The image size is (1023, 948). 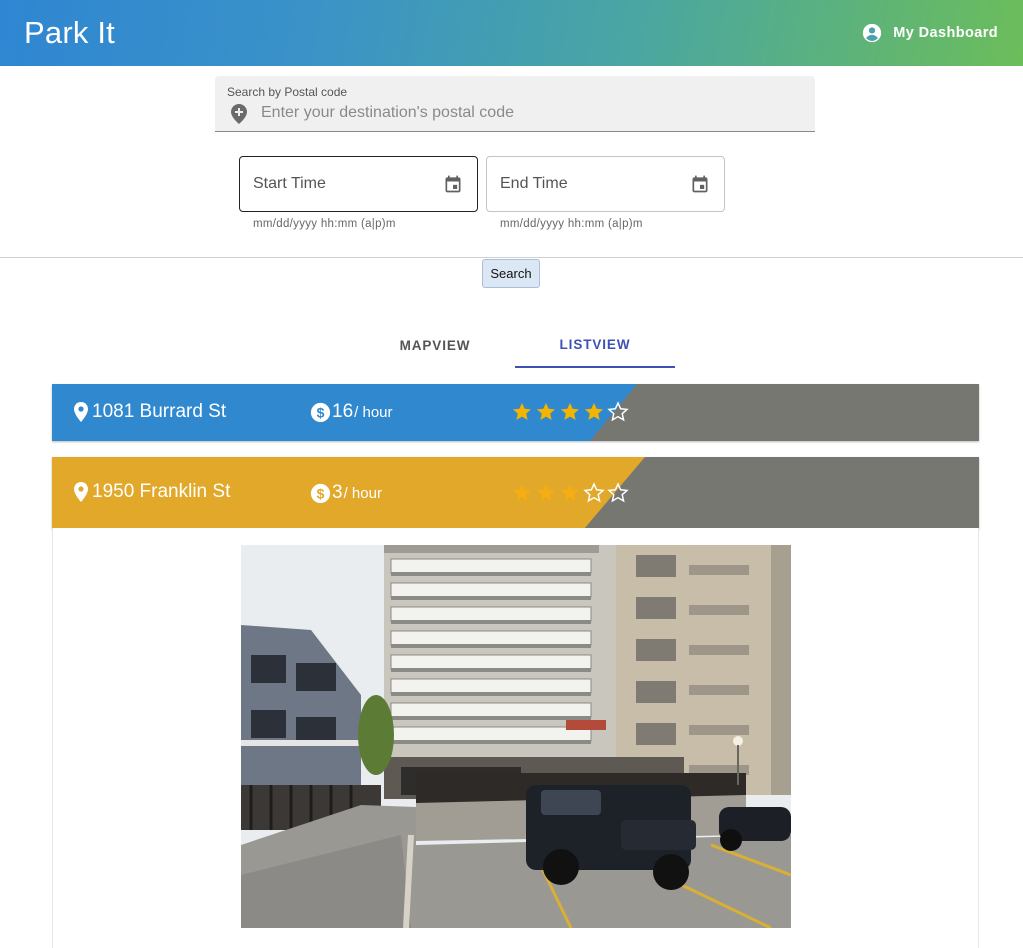 I want to click on listing-price: $ 3 / hour, so click(x=346, y=493).